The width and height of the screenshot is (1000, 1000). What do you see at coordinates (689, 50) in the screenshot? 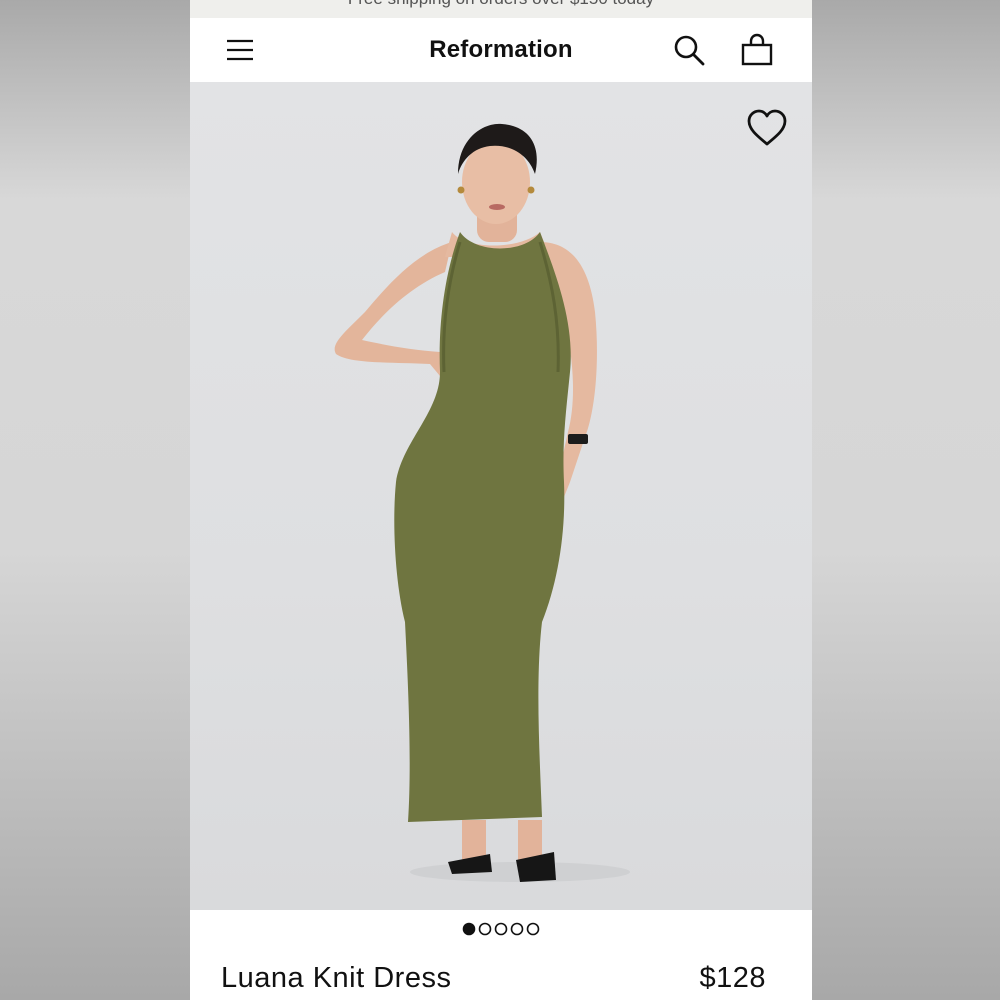
I see `search-icon` at bounding box center [689, 50].